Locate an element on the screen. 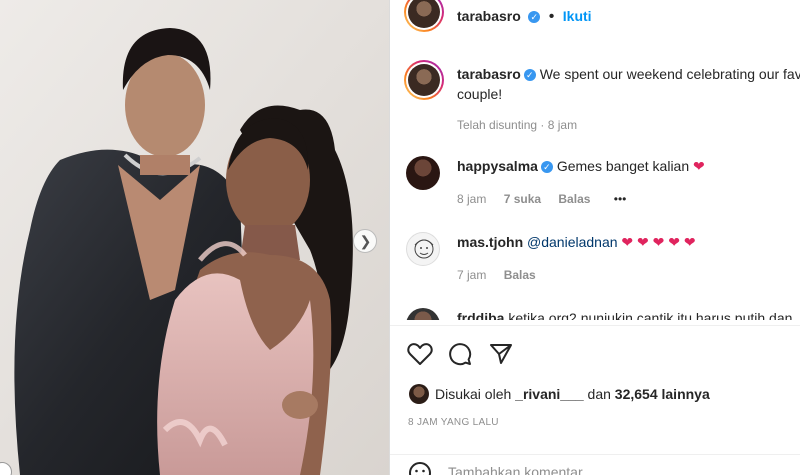 The image size is (800, 475). more-options-icon: ••• is located at coordinates (620, 199).